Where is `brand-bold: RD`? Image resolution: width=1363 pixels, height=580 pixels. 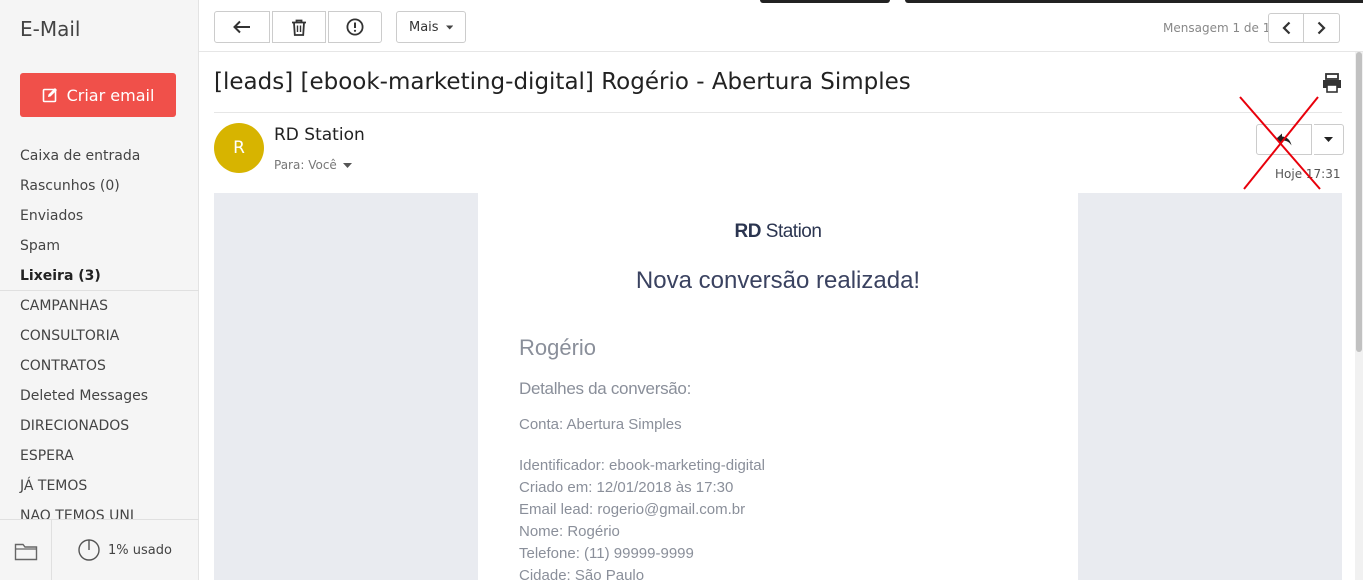
brand-bold: RD is located at coordinates (748, 231).